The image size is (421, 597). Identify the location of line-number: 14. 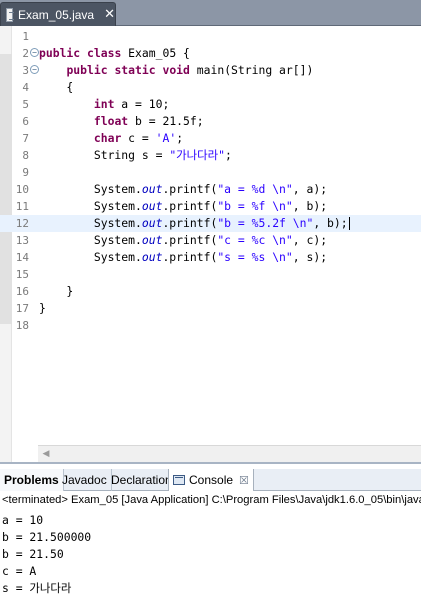
(22, 257).